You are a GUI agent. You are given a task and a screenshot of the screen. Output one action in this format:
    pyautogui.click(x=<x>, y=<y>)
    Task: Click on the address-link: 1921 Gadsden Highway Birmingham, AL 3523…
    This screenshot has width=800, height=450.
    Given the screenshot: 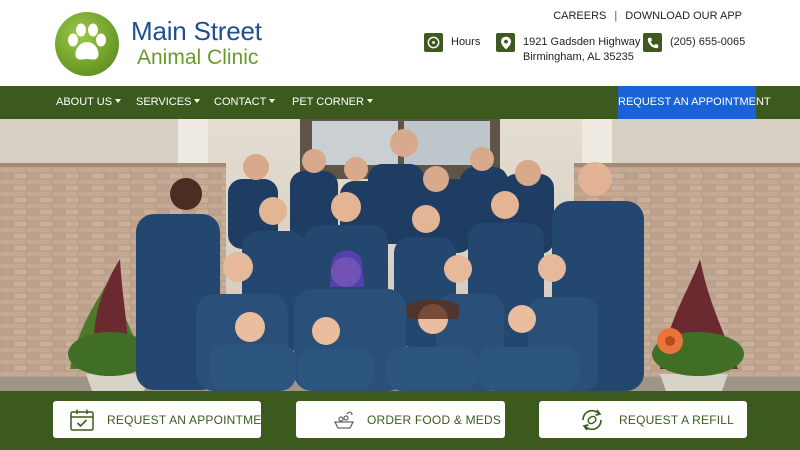 What is the action you would take?
    pyautogui.click(x=568, y=49)
    